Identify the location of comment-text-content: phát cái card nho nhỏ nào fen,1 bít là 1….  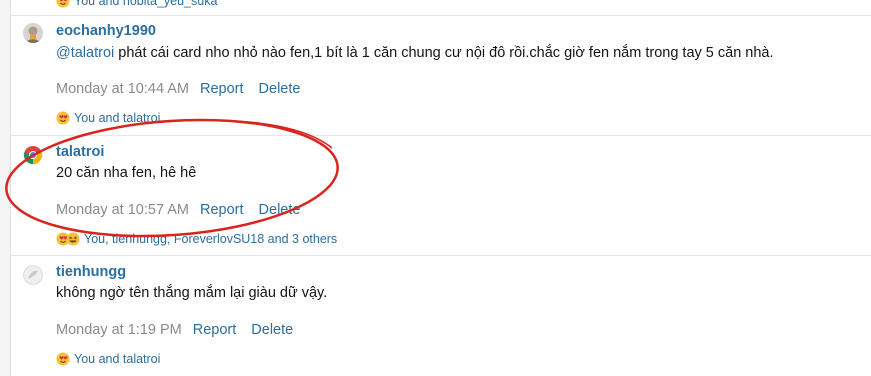
(444, 53).